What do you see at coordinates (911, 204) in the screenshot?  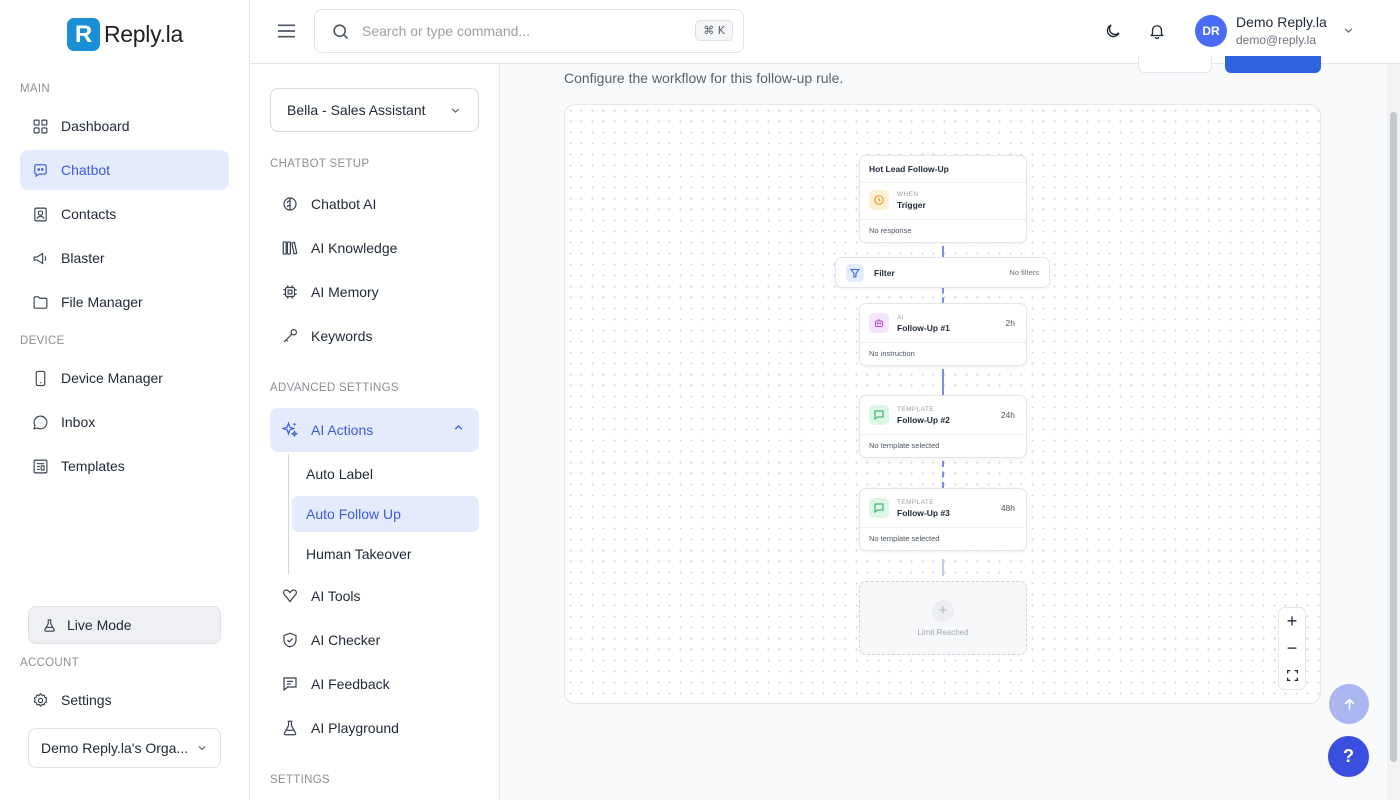 I see `node-title: Trigger` at bounding box center [911, 204].